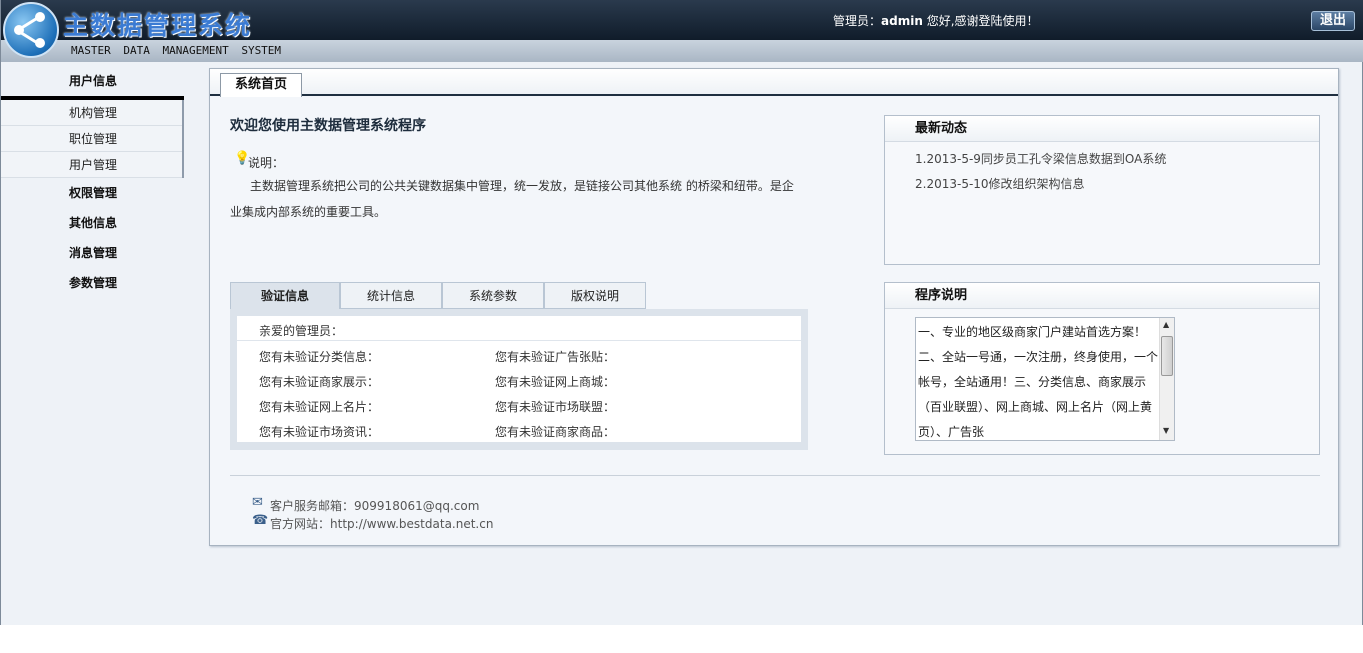  What do you see at coordinates (774, 83) in the screenshot?
I see `main-tabbar: 系统首页` at bounding box center [774, 83].